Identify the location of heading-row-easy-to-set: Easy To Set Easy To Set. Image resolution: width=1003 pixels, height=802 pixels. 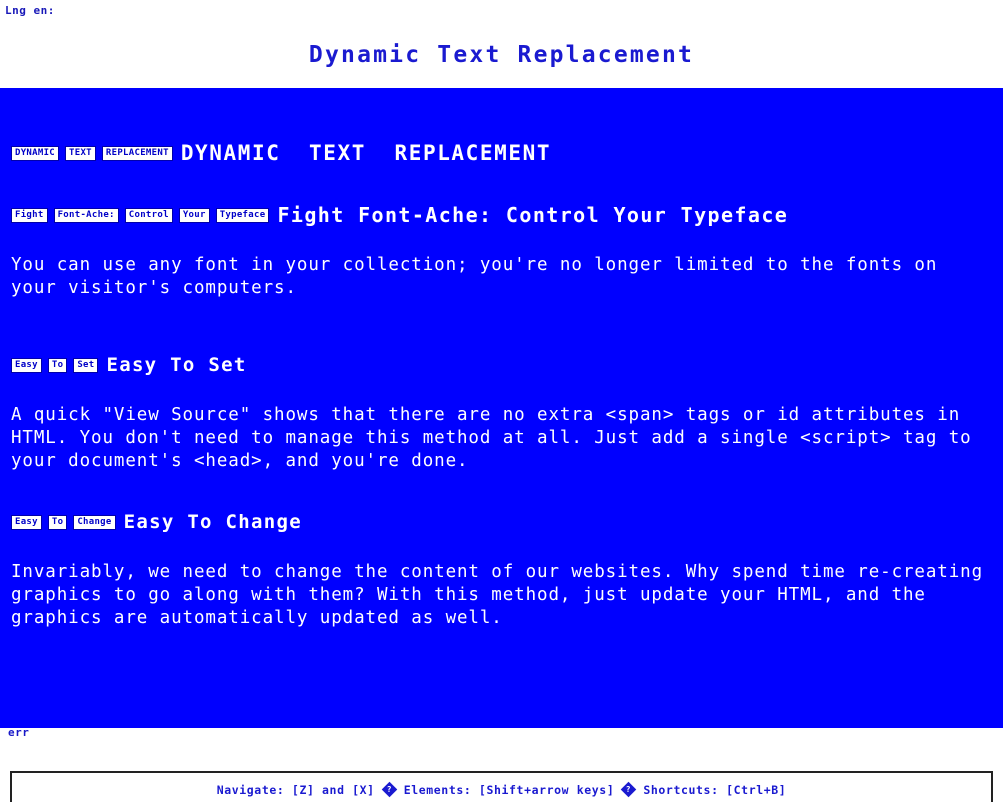
(501, 365).